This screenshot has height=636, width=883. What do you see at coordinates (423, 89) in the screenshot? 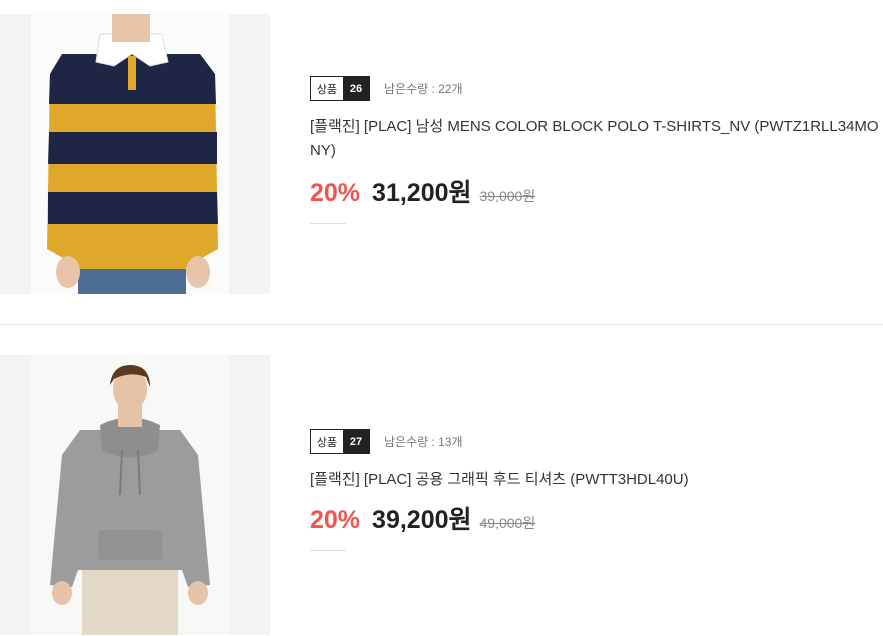
I see `stock-remaining: 남은수량 : 22개` at bounding box center [423, 89].